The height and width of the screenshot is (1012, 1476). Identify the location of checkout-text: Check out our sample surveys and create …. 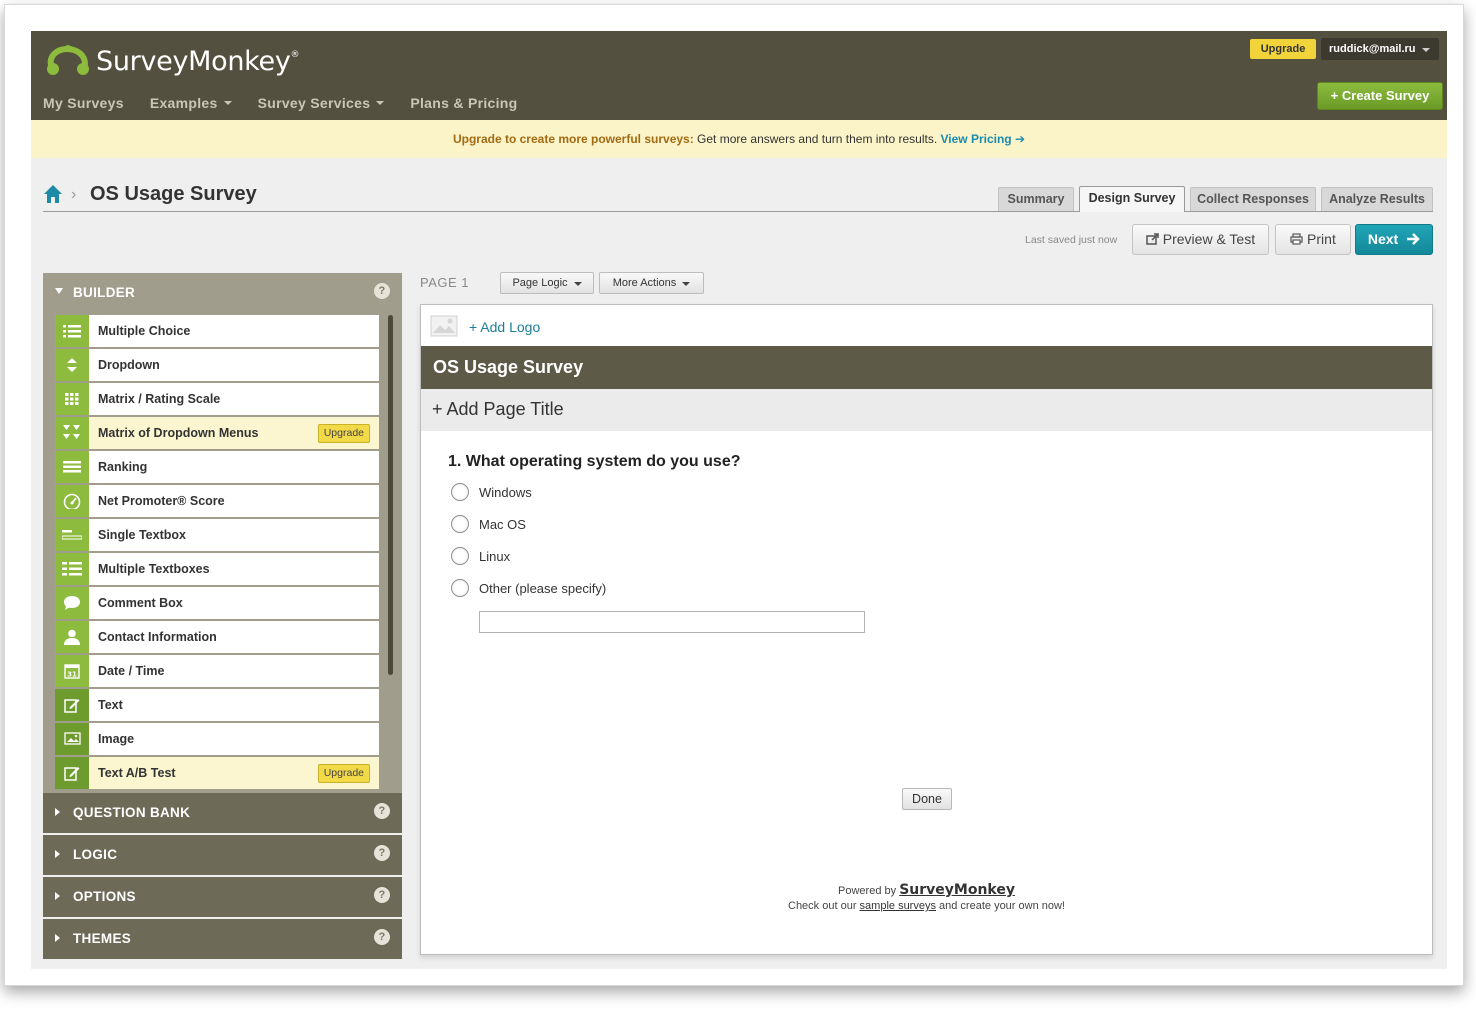
(926, 906).